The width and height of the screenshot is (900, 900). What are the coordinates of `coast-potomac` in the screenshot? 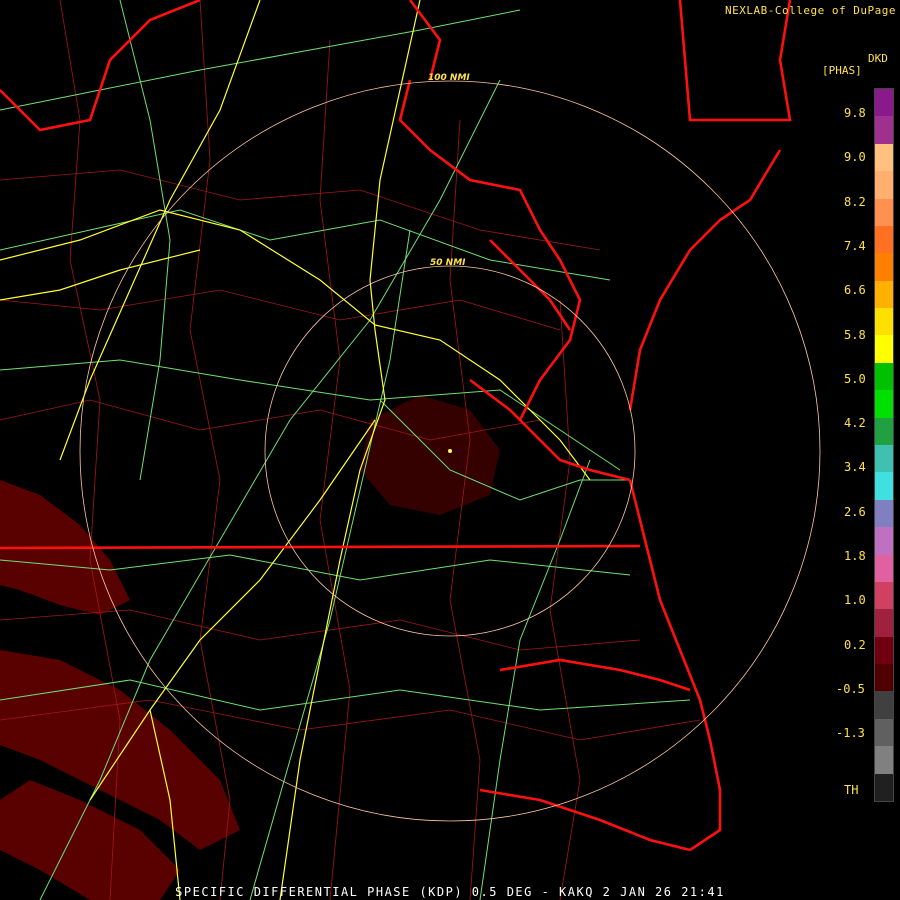 It's located at (490, 250).